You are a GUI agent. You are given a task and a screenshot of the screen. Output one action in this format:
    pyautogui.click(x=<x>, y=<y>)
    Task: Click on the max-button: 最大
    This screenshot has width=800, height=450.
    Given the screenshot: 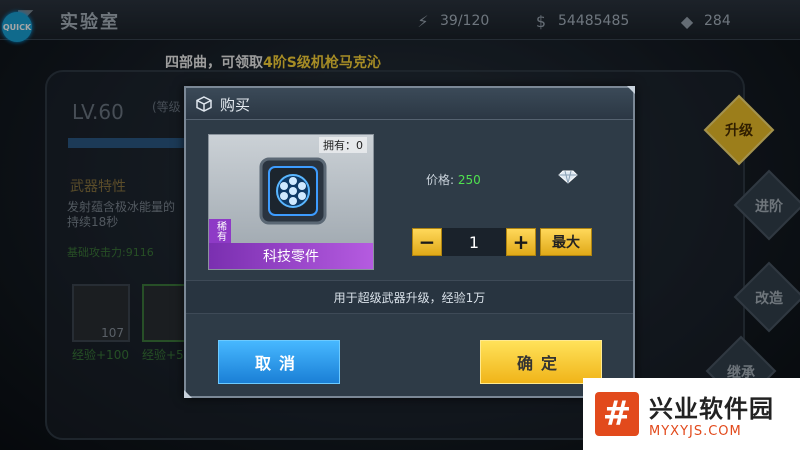 What is the action you would take?
    pyautogui.click(x=566, y=242)
    